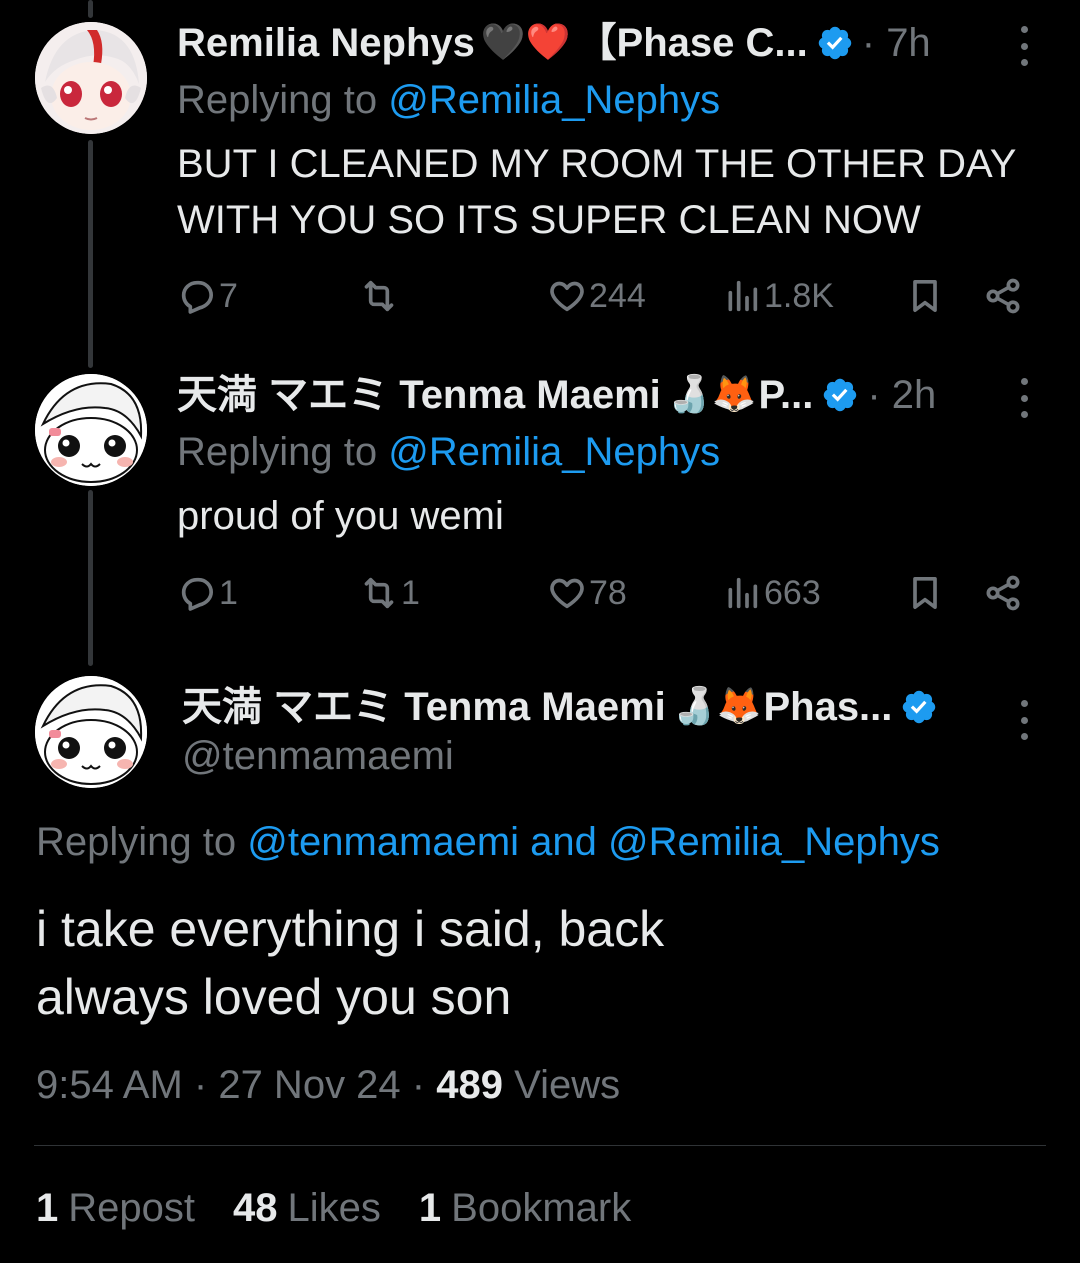  Describe the element at coordinates (109, 1085) in the screenshot. I see `tweet-timestamp: 9:54 AM` at that location.